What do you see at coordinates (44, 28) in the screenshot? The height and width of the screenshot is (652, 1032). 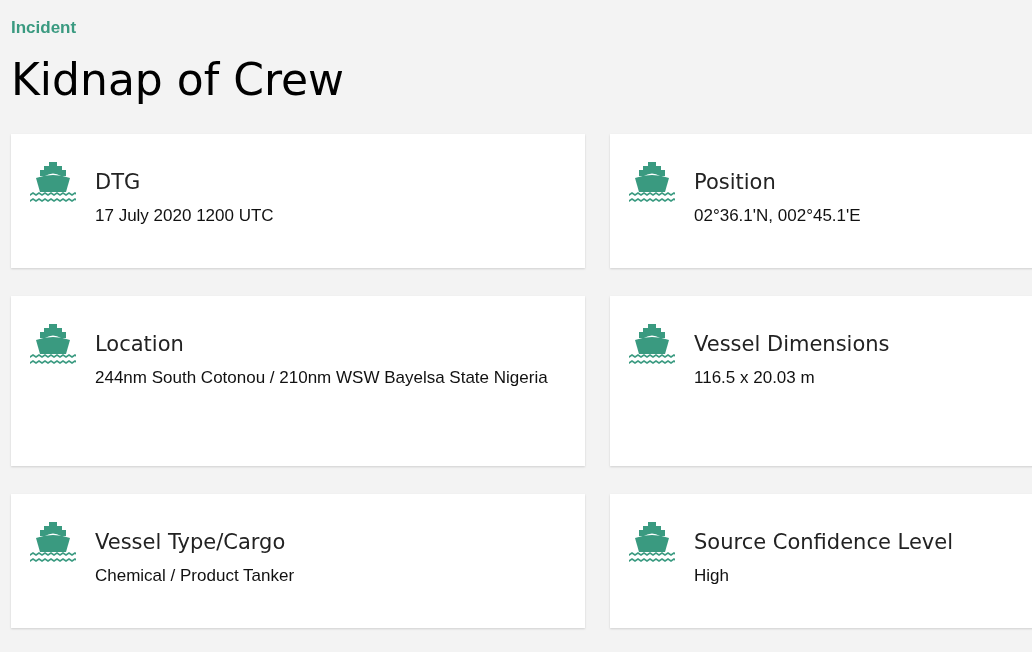 I see `eyebrow-label: Incident` at bounding box center [44, 28].